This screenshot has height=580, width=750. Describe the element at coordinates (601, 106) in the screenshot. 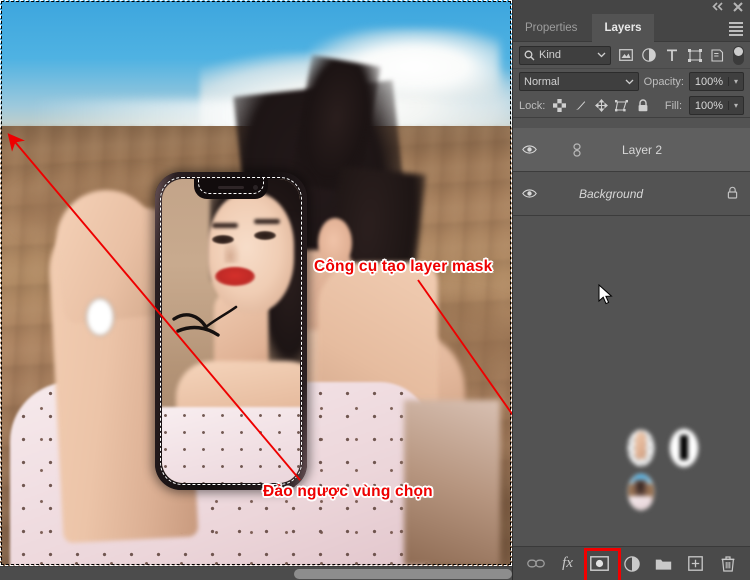

I see `lock-position-icon` at that location.